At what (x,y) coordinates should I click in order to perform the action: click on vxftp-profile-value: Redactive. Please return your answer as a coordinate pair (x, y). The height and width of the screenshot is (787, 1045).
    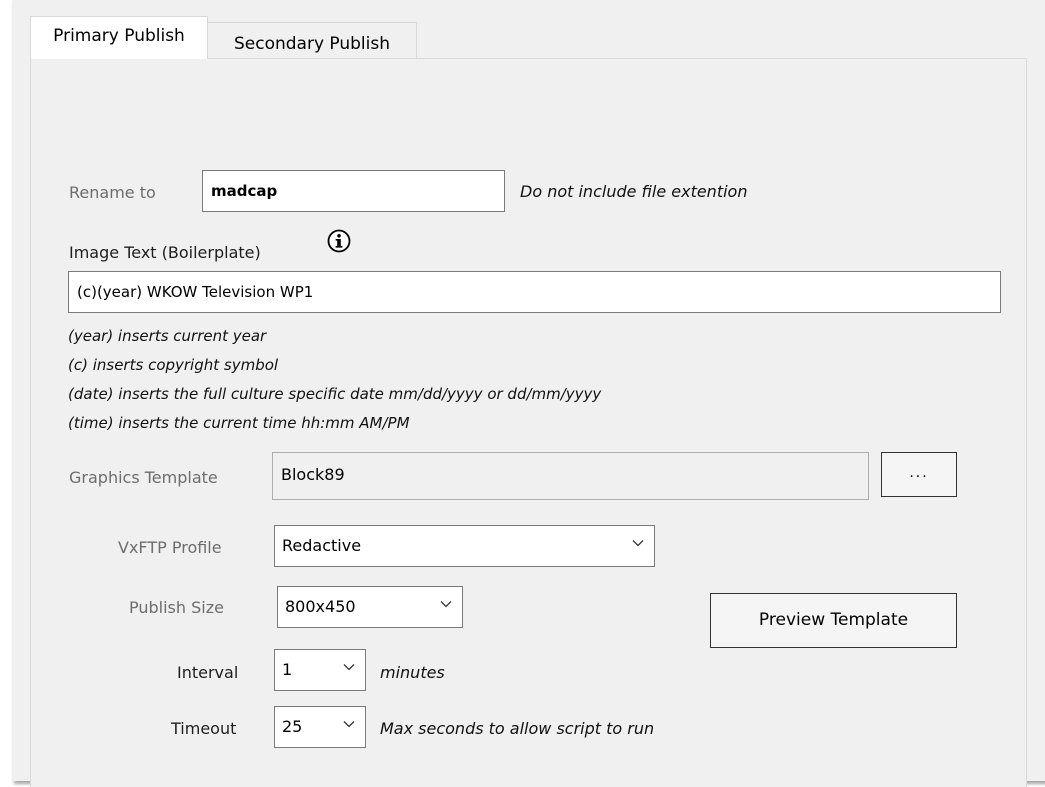
    Looking at the image, I should click on (322, 545).